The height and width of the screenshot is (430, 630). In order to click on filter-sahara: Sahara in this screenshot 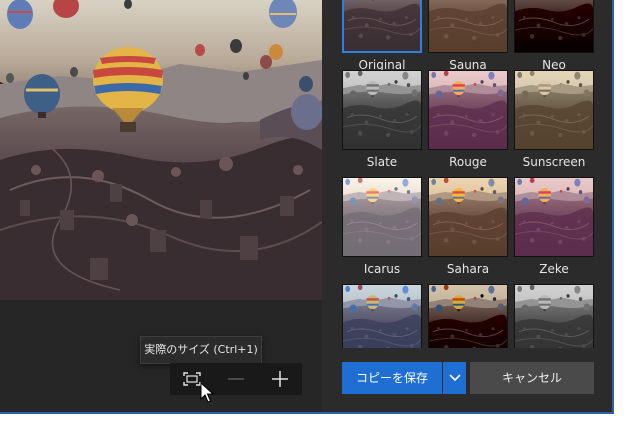, I will do `click(468, 227)`.